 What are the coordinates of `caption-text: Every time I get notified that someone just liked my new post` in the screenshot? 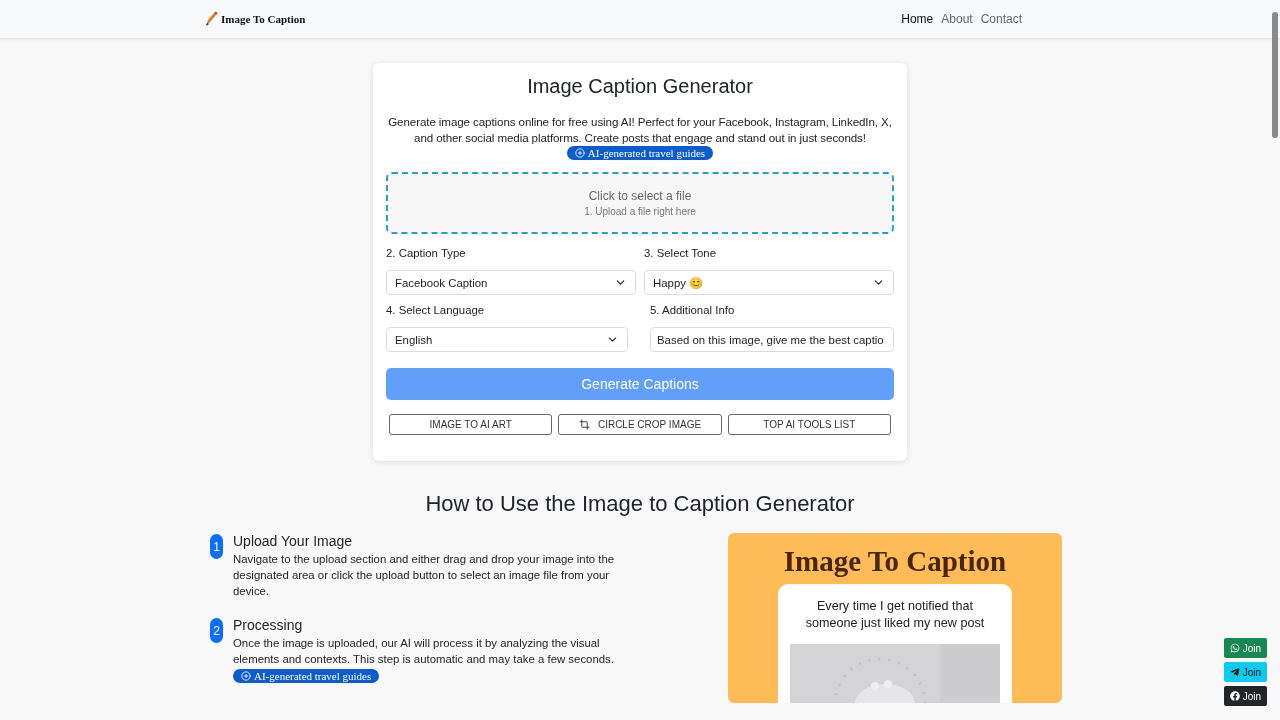 It's located at (895, 615).